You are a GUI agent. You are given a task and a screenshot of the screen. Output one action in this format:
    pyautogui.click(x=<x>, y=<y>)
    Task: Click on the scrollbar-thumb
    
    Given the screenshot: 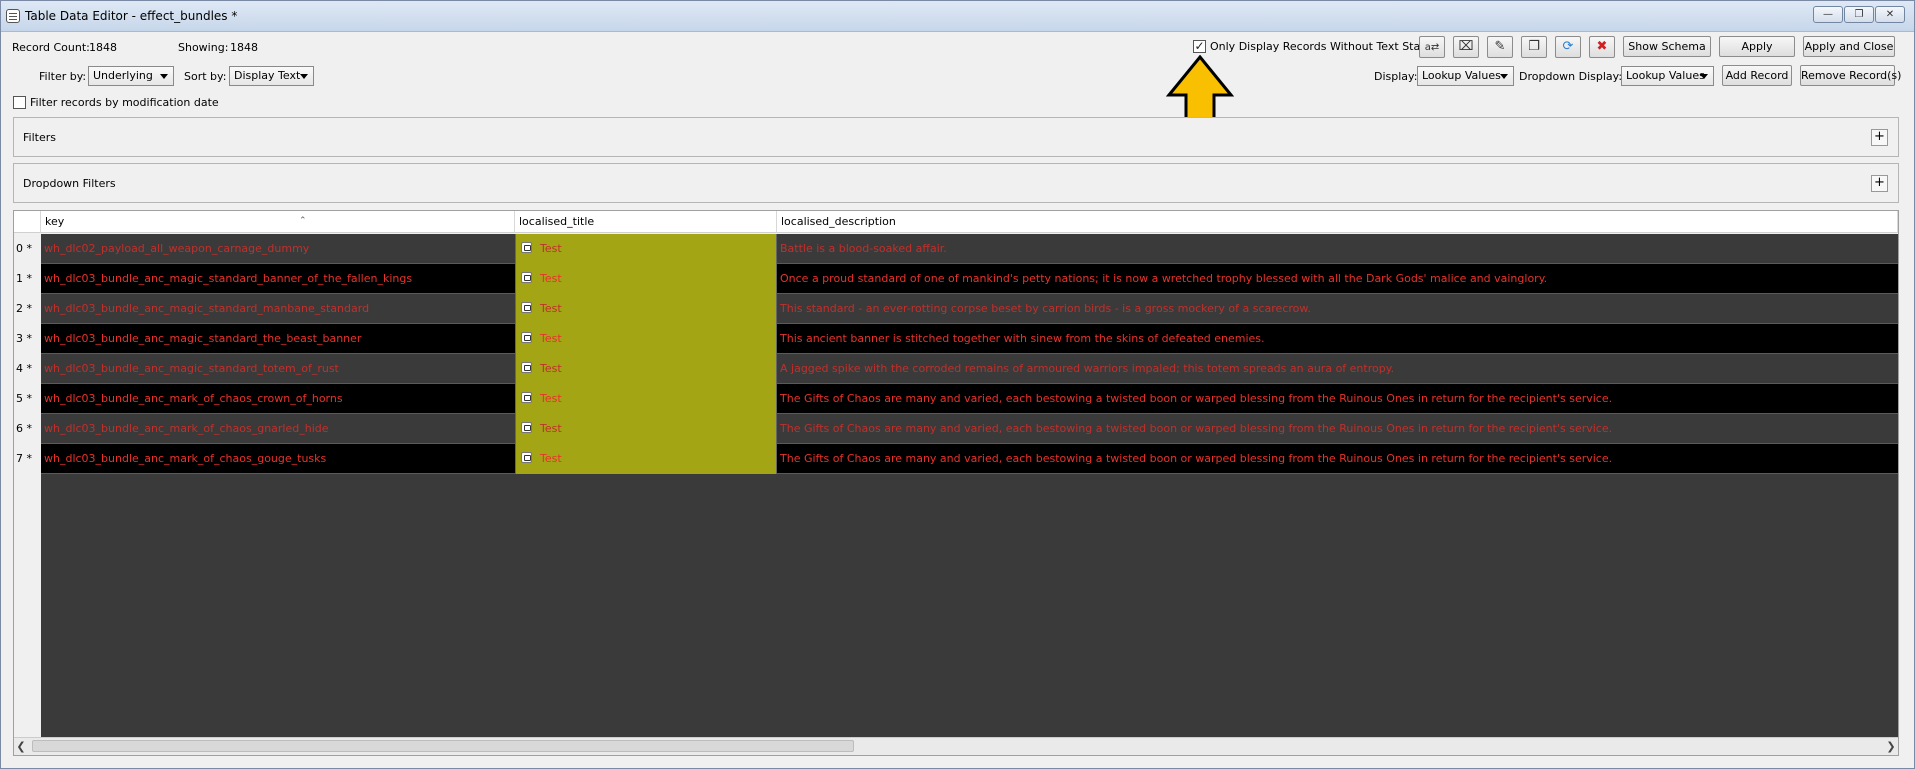 What is the action you would take?
    pyautogui.click(x=443, y=746)
    